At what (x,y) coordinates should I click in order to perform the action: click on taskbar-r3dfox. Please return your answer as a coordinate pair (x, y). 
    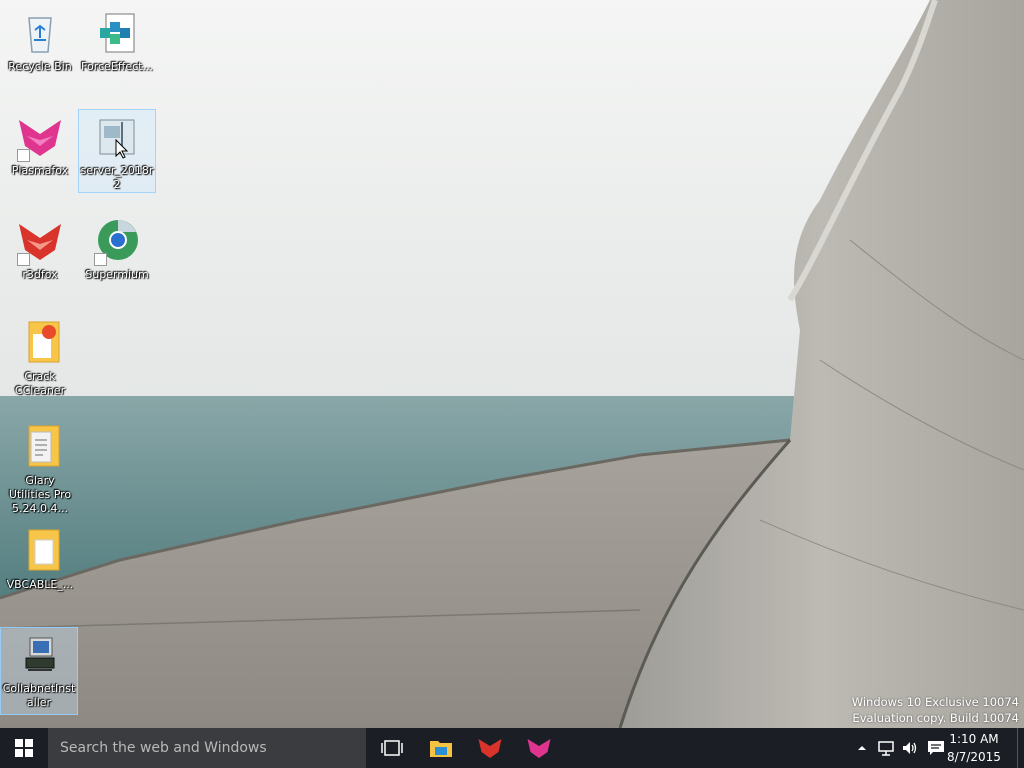
    Looking at the image, I should click on (490, 748).